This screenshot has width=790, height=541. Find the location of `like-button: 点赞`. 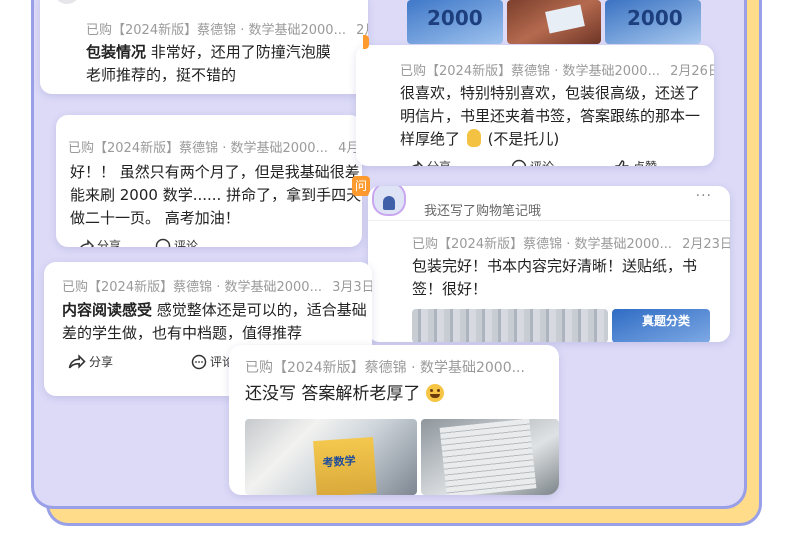

like-button: 点赞 is located at coordinates (635, 162).